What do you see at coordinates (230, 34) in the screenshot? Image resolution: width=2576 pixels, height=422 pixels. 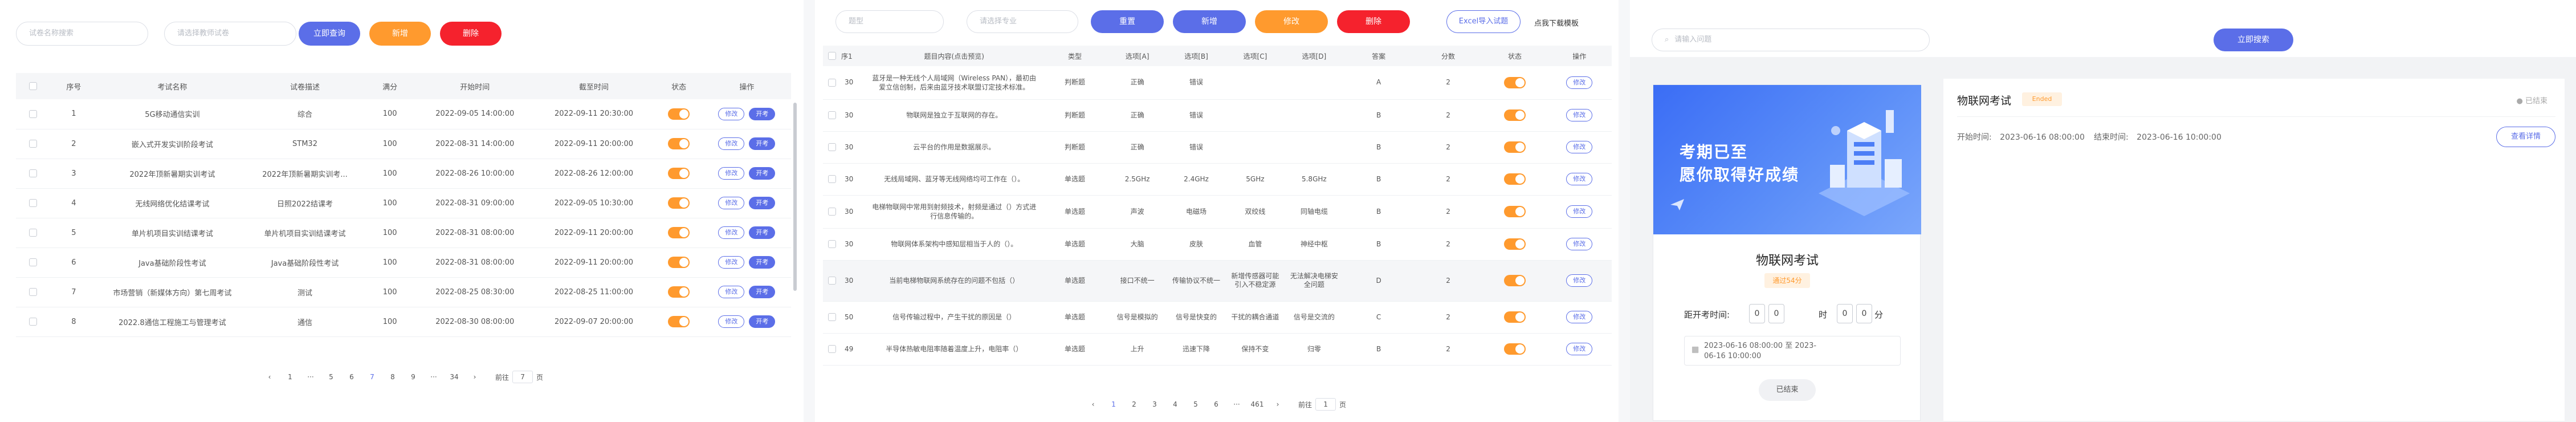 I see `teacher-paper-select: 请选择教师试卷` at bounding box center [230, 34].